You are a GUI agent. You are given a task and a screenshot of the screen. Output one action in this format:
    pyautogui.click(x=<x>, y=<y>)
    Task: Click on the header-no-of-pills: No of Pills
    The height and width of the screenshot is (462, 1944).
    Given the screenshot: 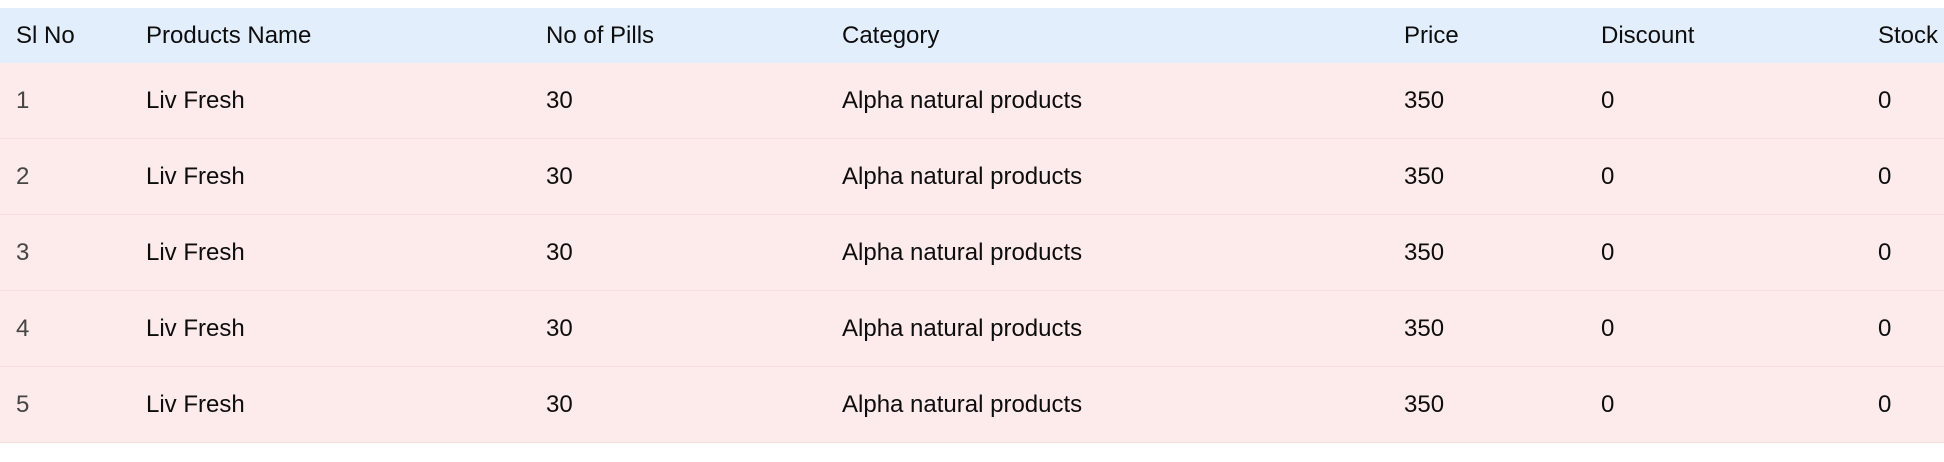 What is the action you would take?
    pyautogui.click(x=600, y=35)
    